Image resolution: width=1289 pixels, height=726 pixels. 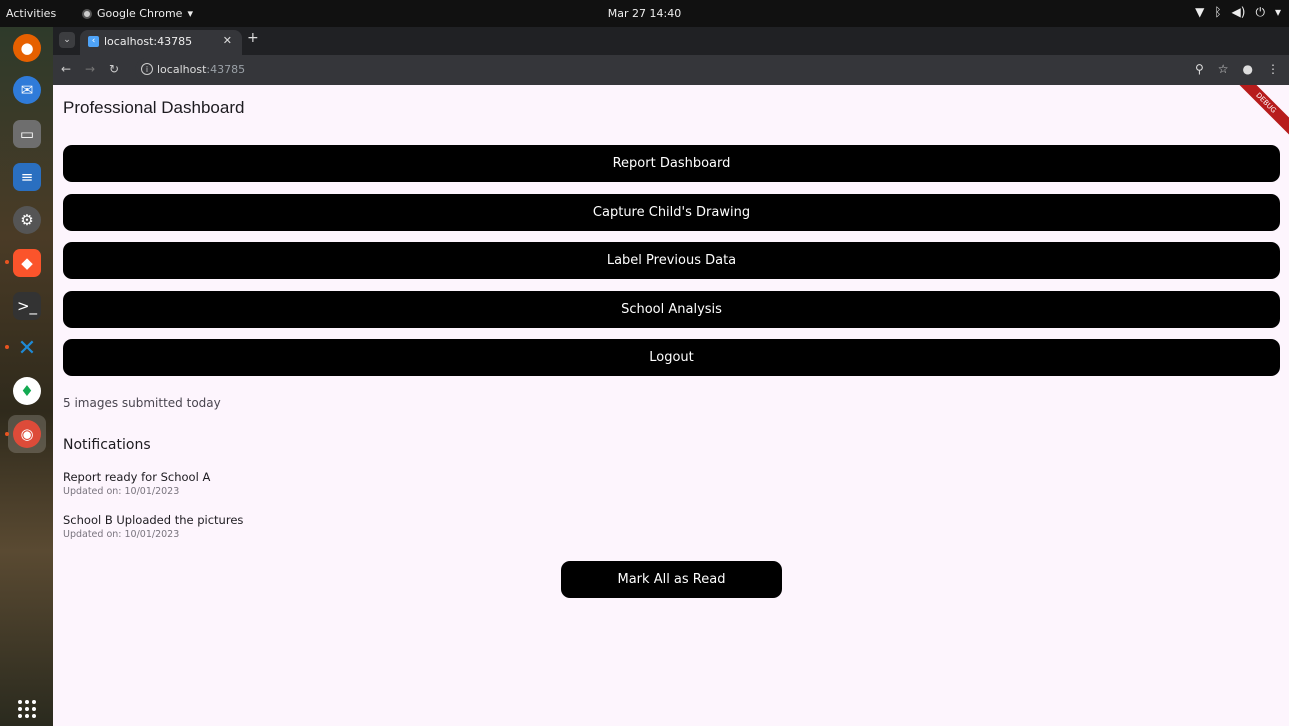 What do you see at coordinates (665, 70) in the screenshot?
I see `address-bar: i localhost:43785` at bounding box center [665, 70].